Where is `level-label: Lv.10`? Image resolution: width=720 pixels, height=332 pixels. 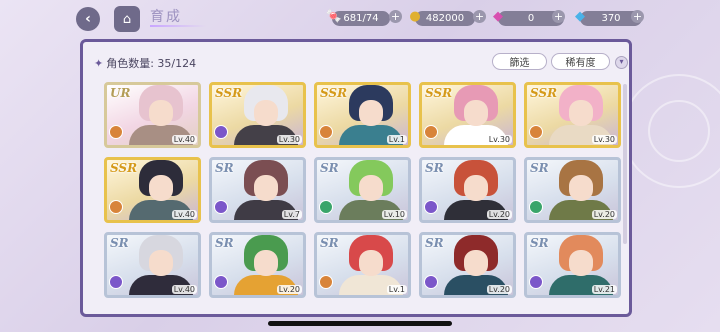
level-label: Lv.10 is located at coordinates (394, 214).